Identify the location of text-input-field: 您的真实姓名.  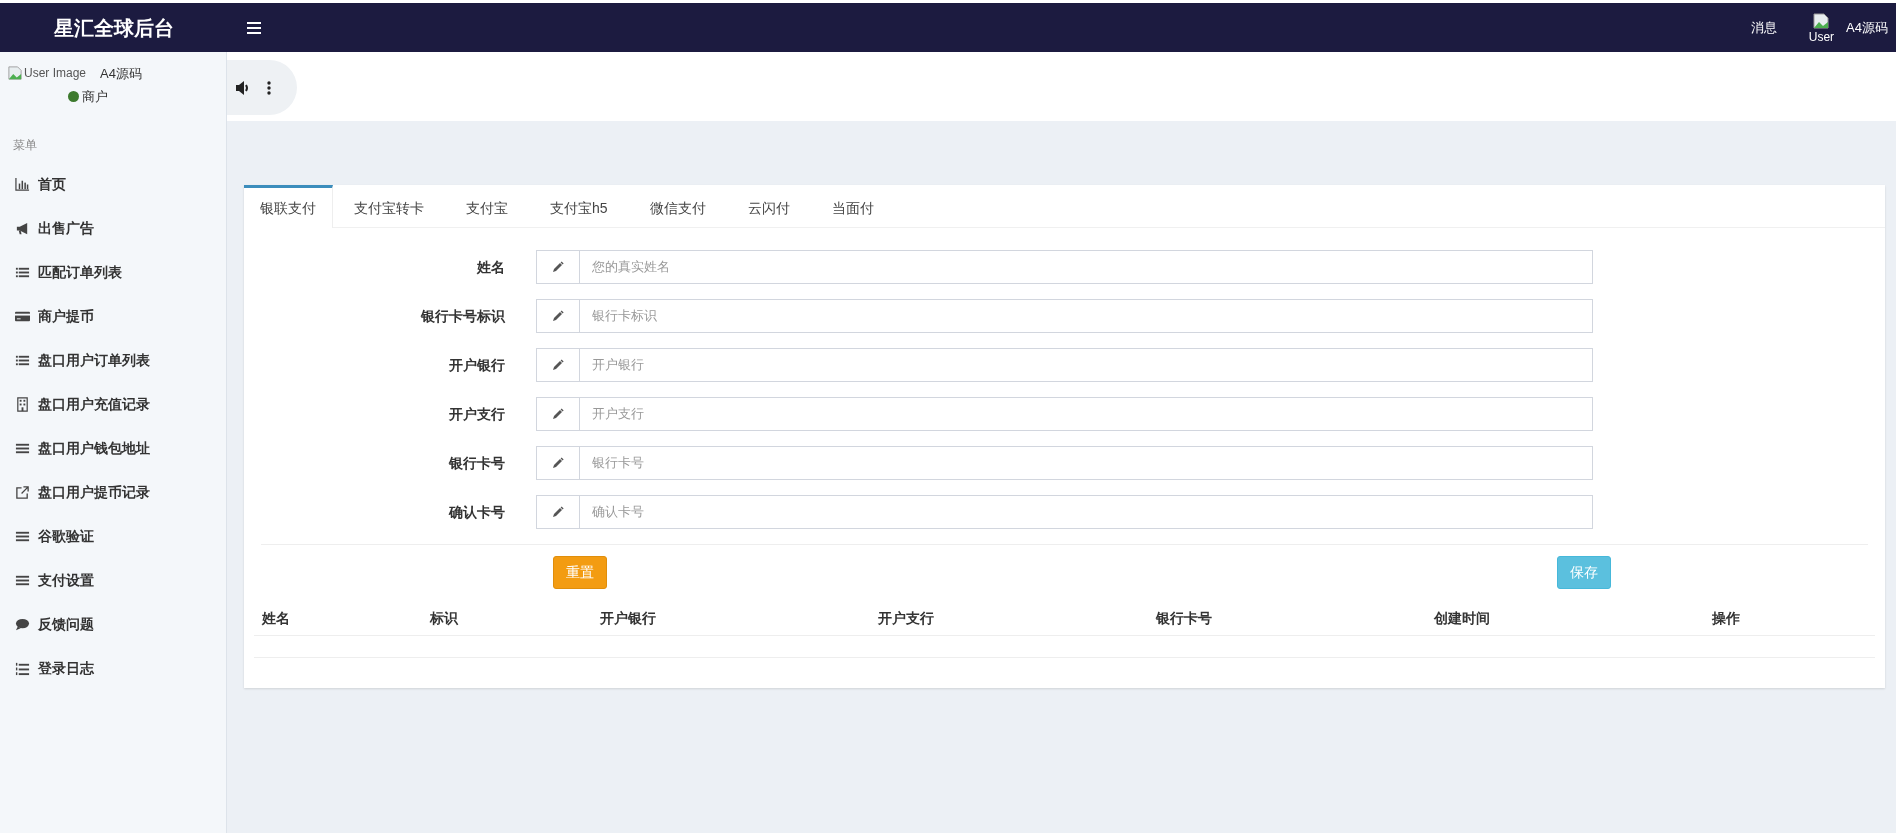
(1086, 267).